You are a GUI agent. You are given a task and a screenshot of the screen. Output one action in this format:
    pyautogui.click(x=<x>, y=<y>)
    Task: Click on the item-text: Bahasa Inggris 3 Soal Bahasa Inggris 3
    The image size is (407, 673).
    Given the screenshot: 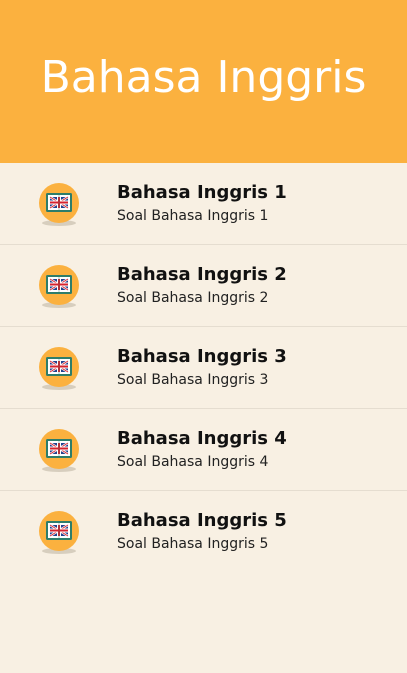 What is the action you would take?
    pyautogui.click(x=202, y=368)
    